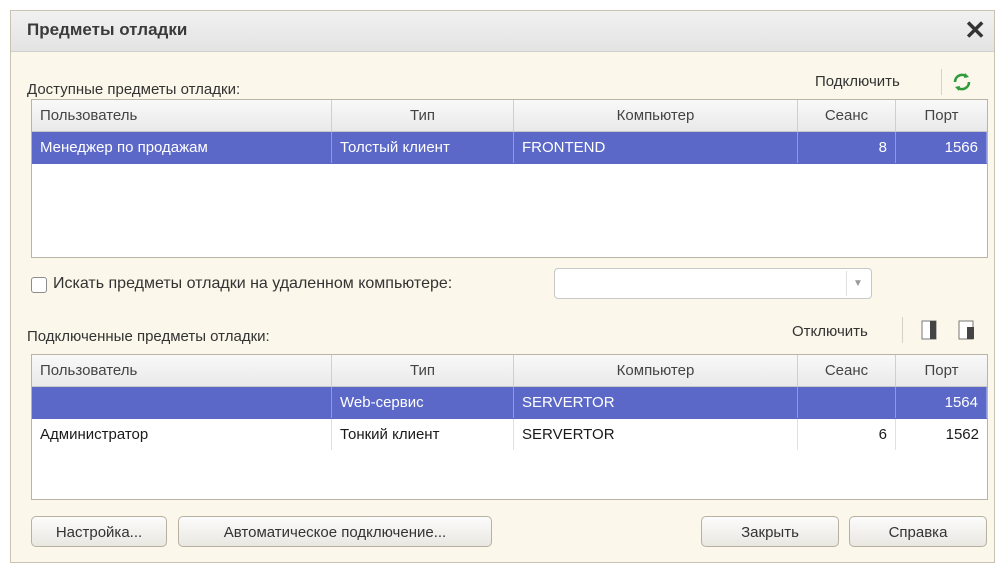 This screenshot has width=997, height=573. Describe the element at coordinates (423, 402) in the screenshot. I see `cell-type: Web-сервис` at that location.